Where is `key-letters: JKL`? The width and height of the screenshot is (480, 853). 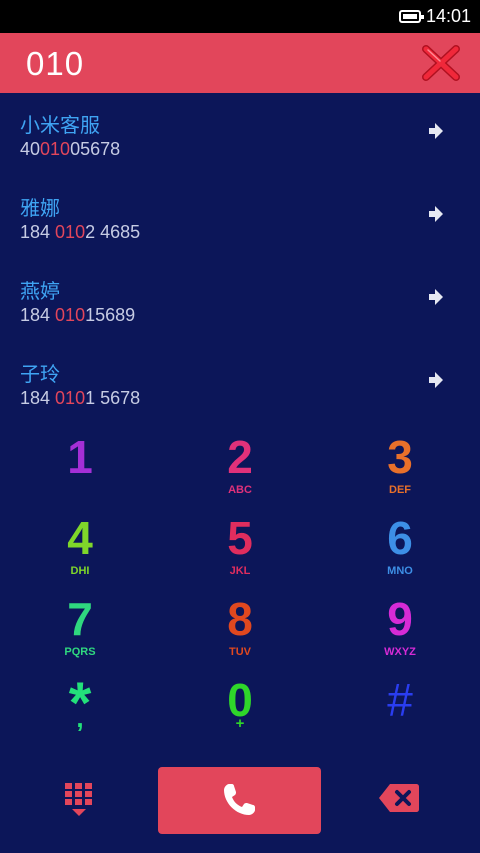
key-letters: JKL is located at coordinates (240, 571).